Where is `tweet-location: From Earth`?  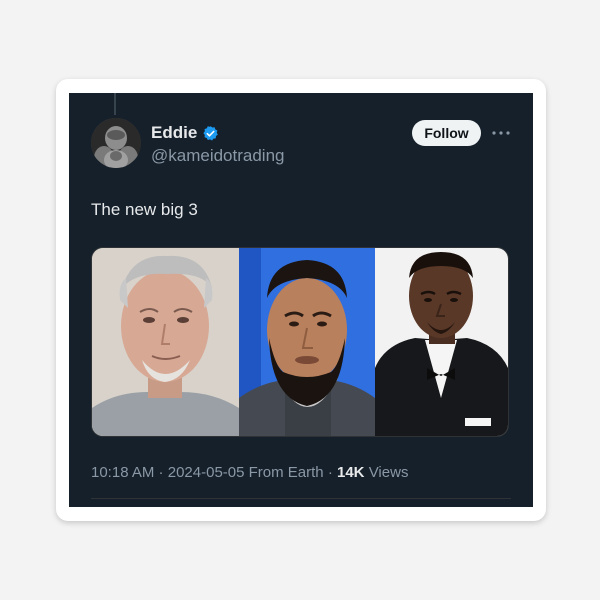 tweet-location: From Earth is located at coordinates (284, 472).